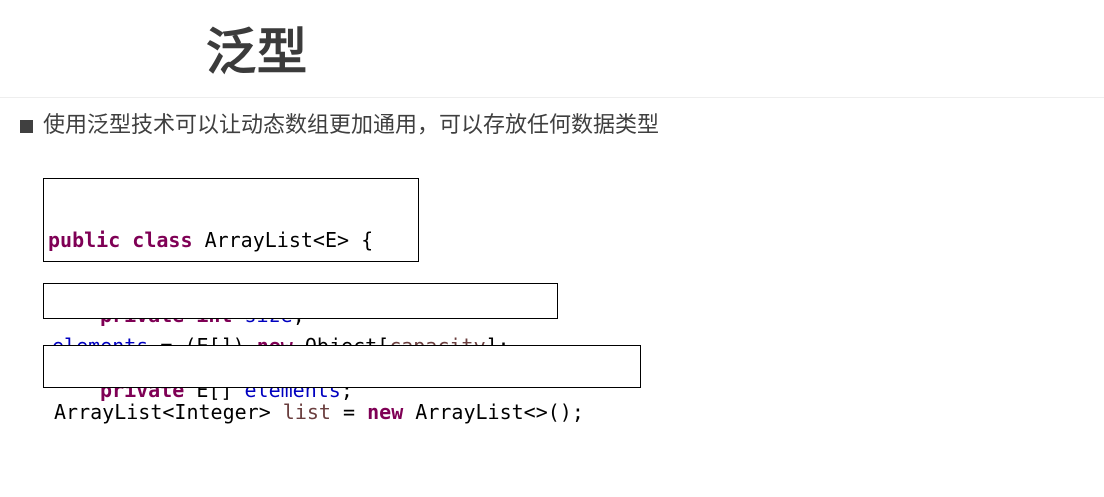 This screenshot has width=1104, height=497. What do you see at coordinates (349, 412) in the screenshot?
I see `assign-operator: =` at bounding box center [349, 412].